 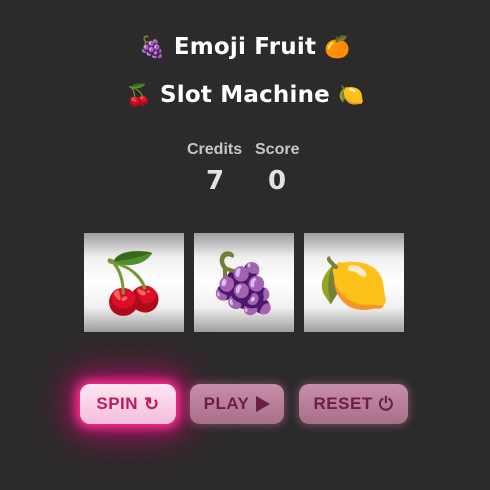 I want to click on play-button: PLAY, so click(x=237, y=404).